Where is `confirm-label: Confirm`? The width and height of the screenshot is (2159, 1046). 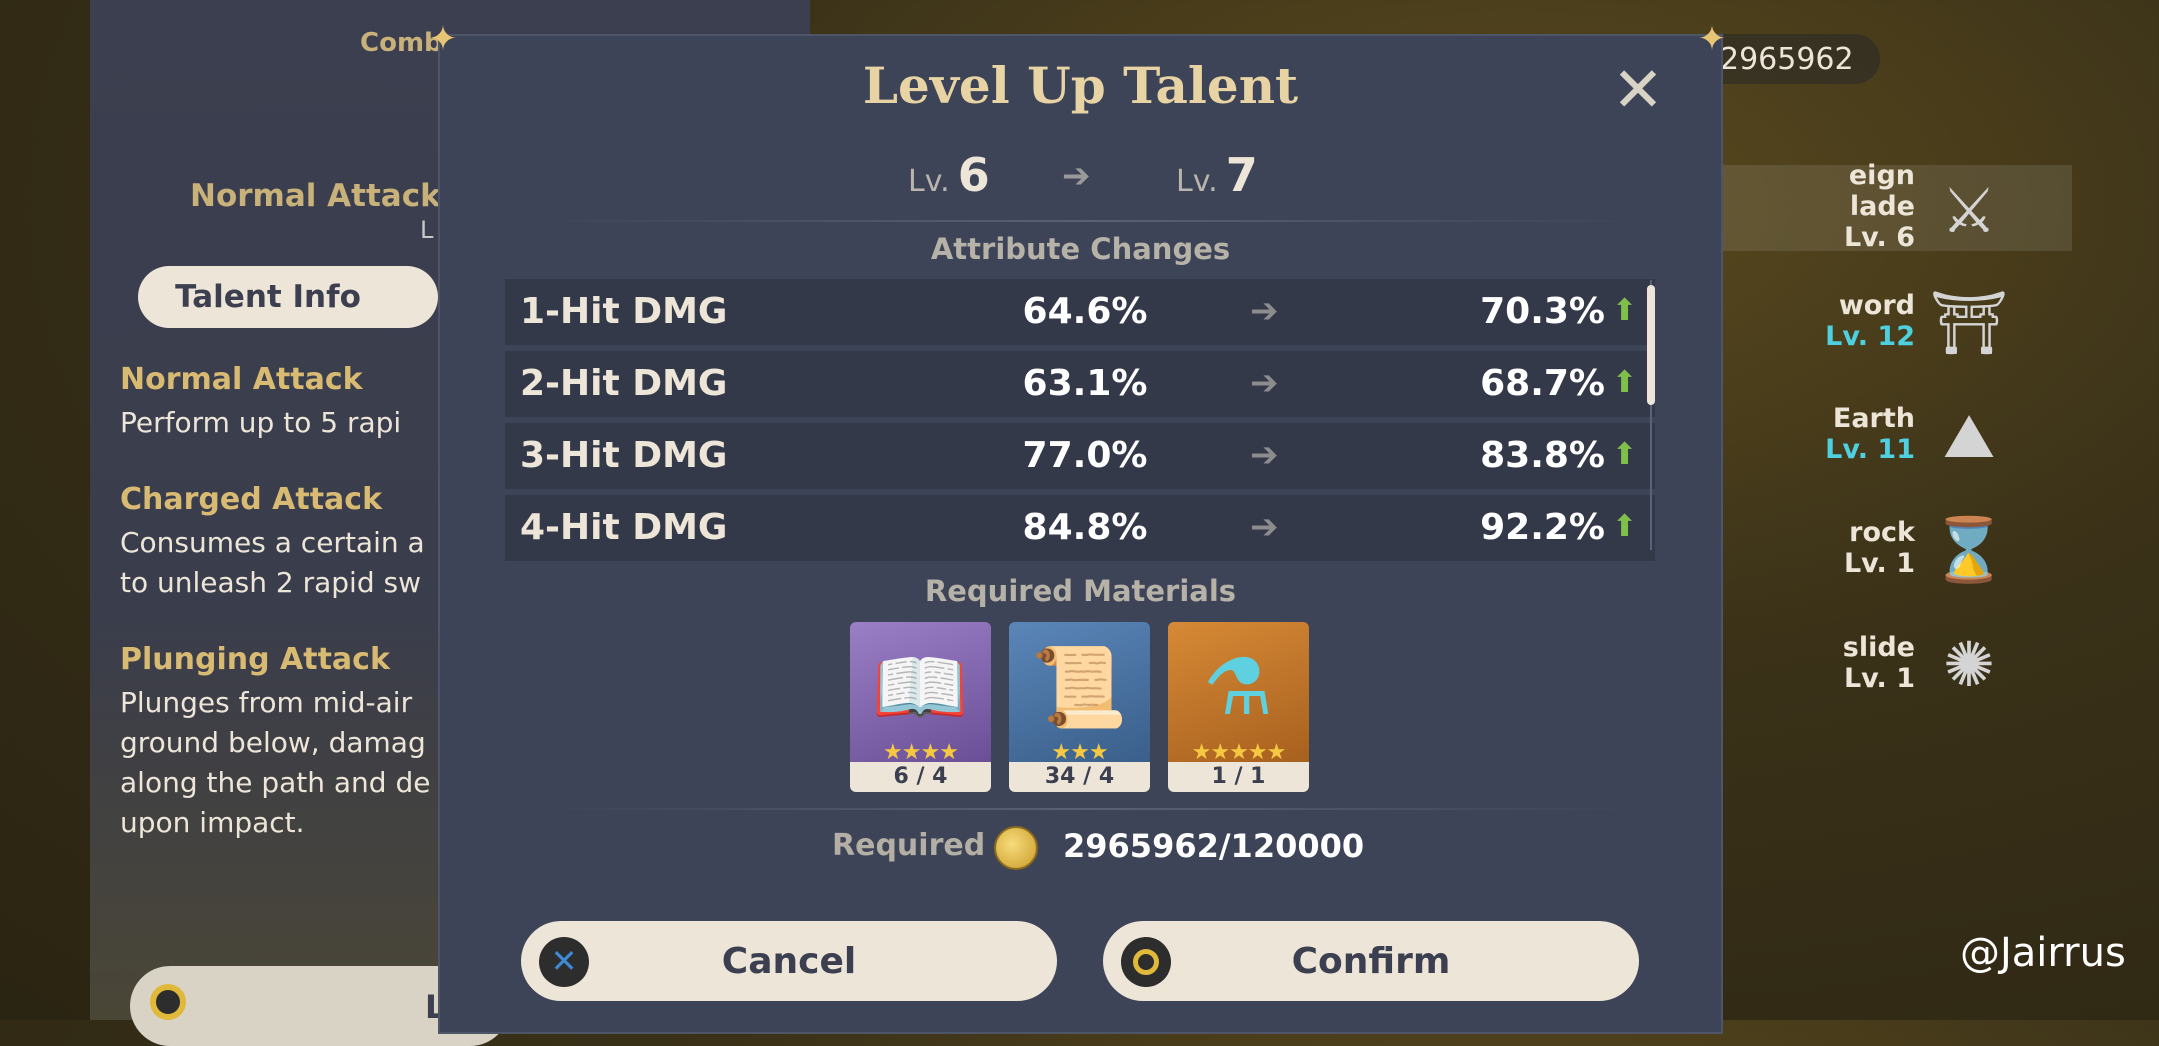
confirm-label: Confirm is located at coordinates (1371, 961).